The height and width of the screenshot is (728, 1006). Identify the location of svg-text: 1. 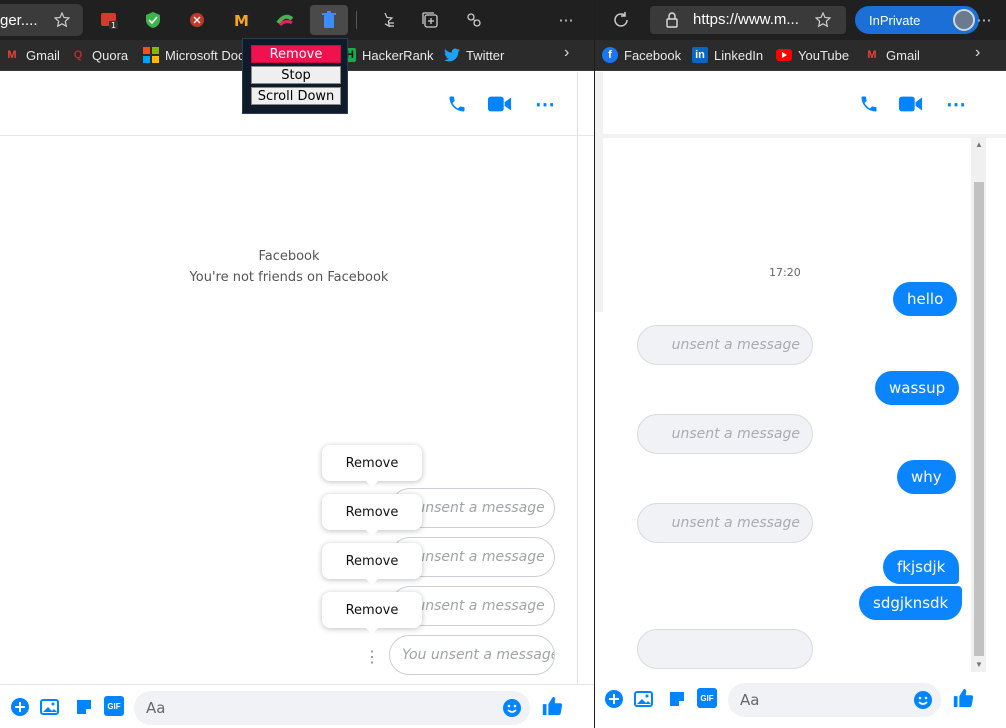
(113, 25).